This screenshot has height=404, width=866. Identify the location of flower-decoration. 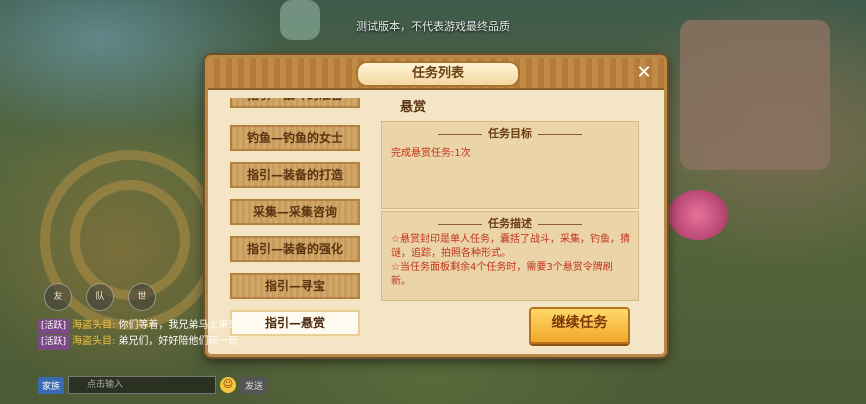
(698, 215).